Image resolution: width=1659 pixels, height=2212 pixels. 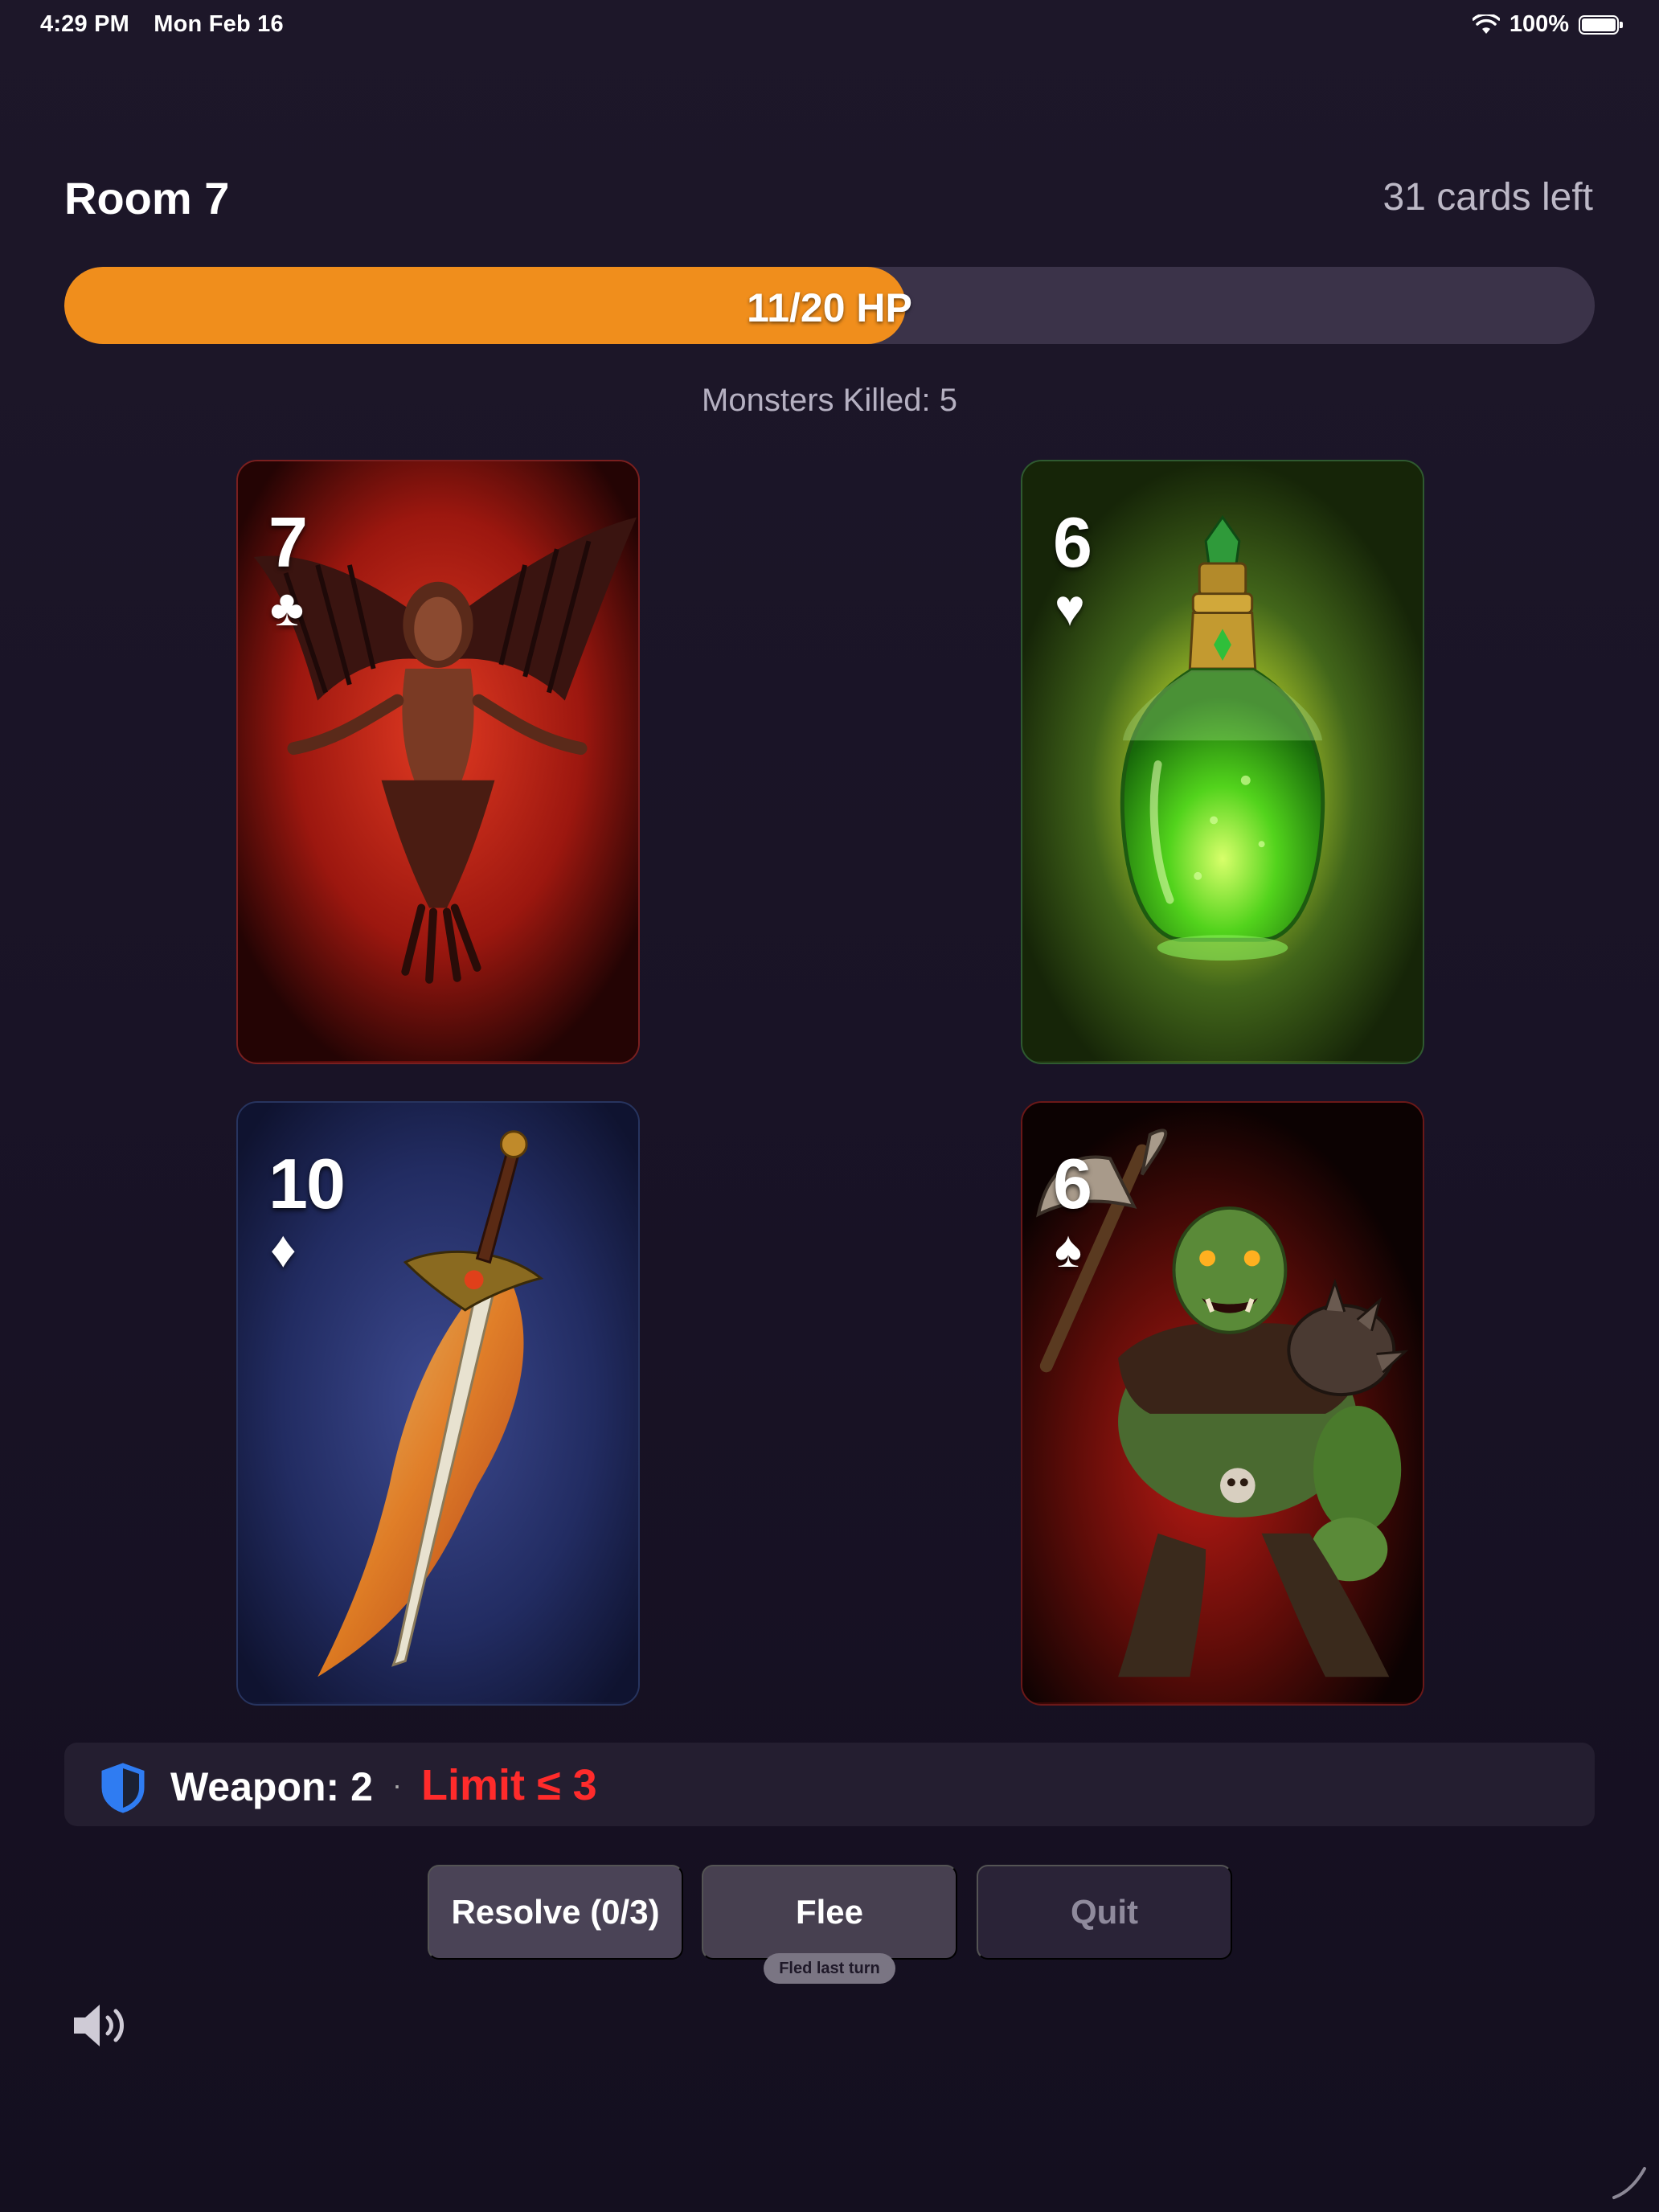 What do you see at coordinates (1601, 24) in the screenshot?
I see `battery-full-icon` at bounding box center [1601, 24].